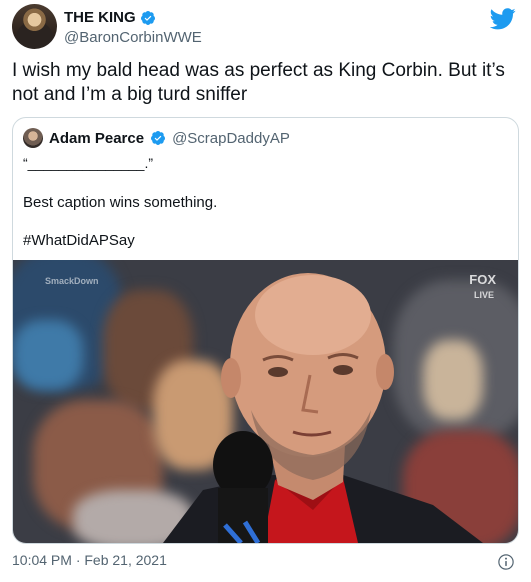 This screenshot has width=531, height=582. I want to click on quoted-author-display-name: Adam Pearce, so click(97, 138).